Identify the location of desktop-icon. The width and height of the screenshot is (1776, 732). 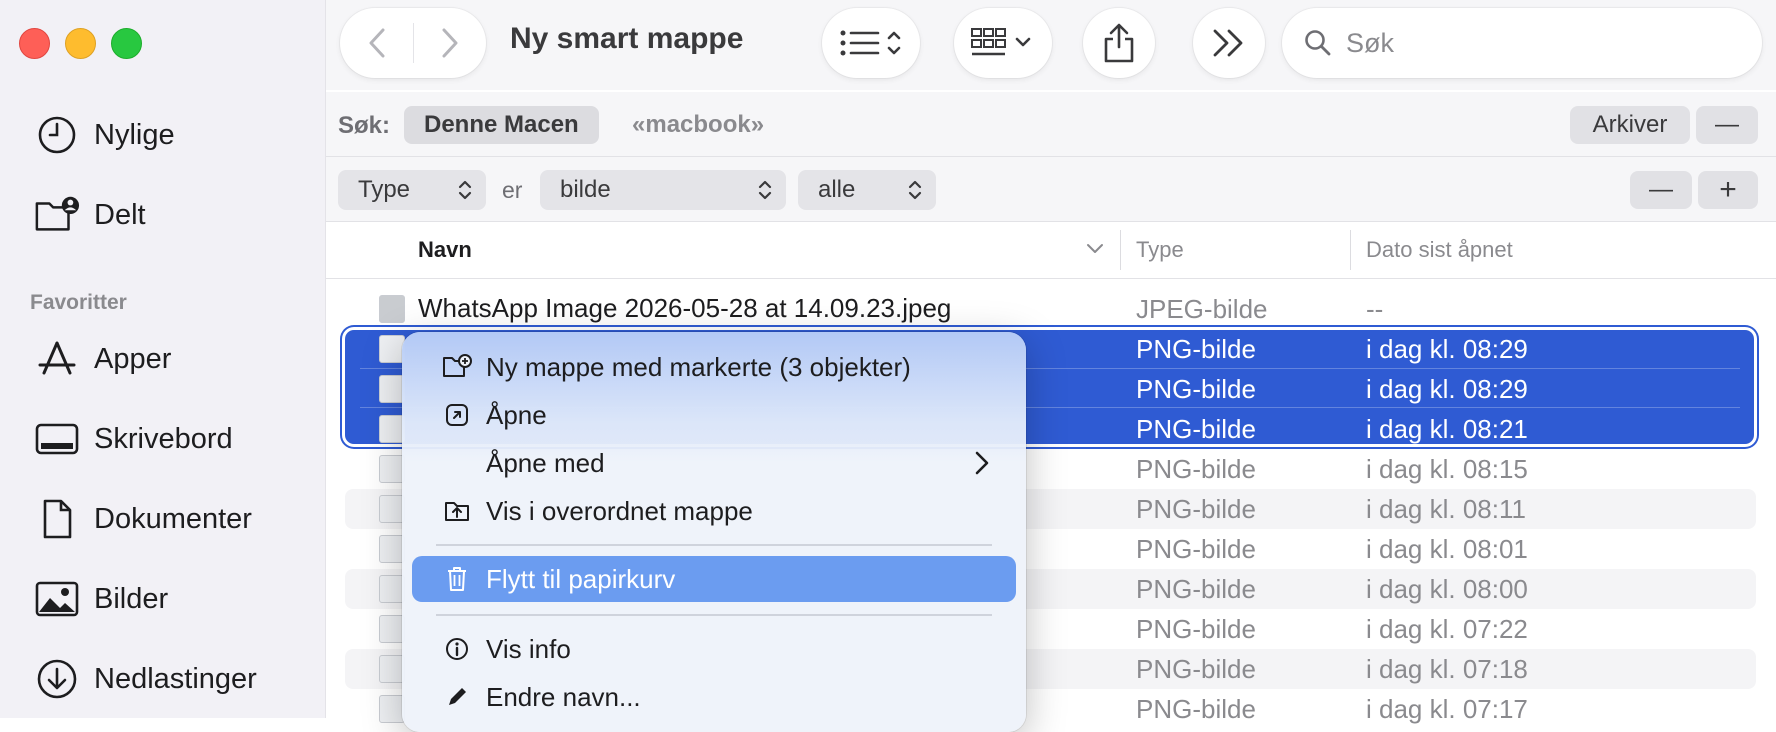
(57, 439).